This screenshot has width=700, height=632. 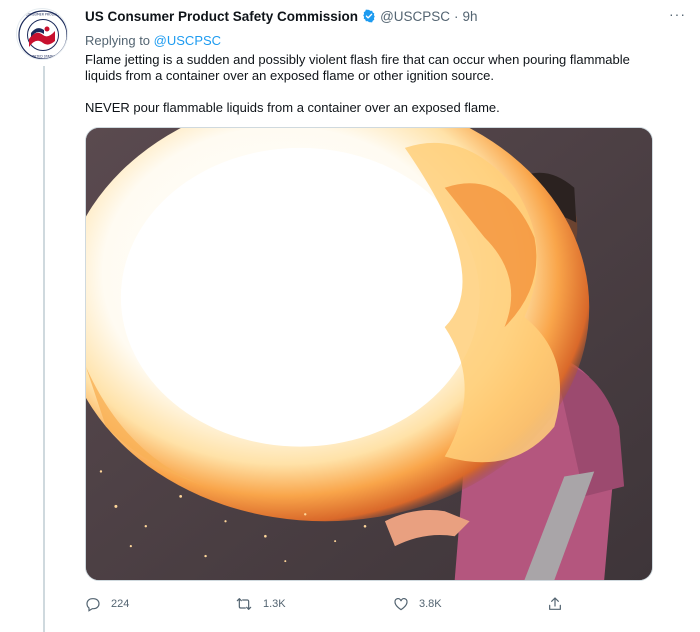 I want to click on reply-icon, so click(x=93, y=605).